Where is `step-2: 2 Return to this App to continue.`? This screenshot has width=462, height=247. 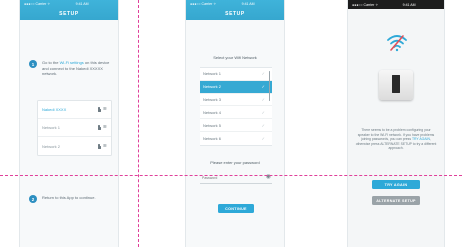
step-2: 2 Return to this App to continue. is located at coordinates (70, 199).